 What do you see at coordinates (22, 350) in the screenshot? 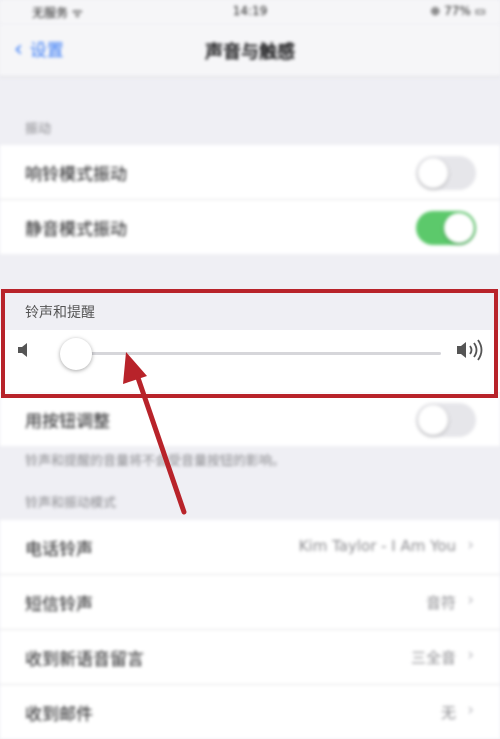
I see `speaker-low-icon` at bounding box center [22, 350].